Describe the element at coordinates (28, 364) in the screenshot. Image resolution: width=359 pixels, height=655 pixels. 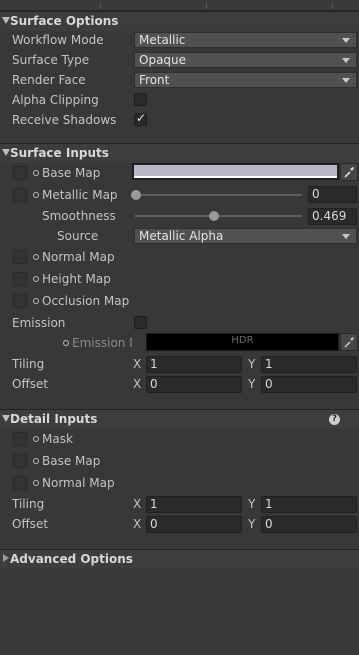
I see `tiling-label: Tiling` at that location.